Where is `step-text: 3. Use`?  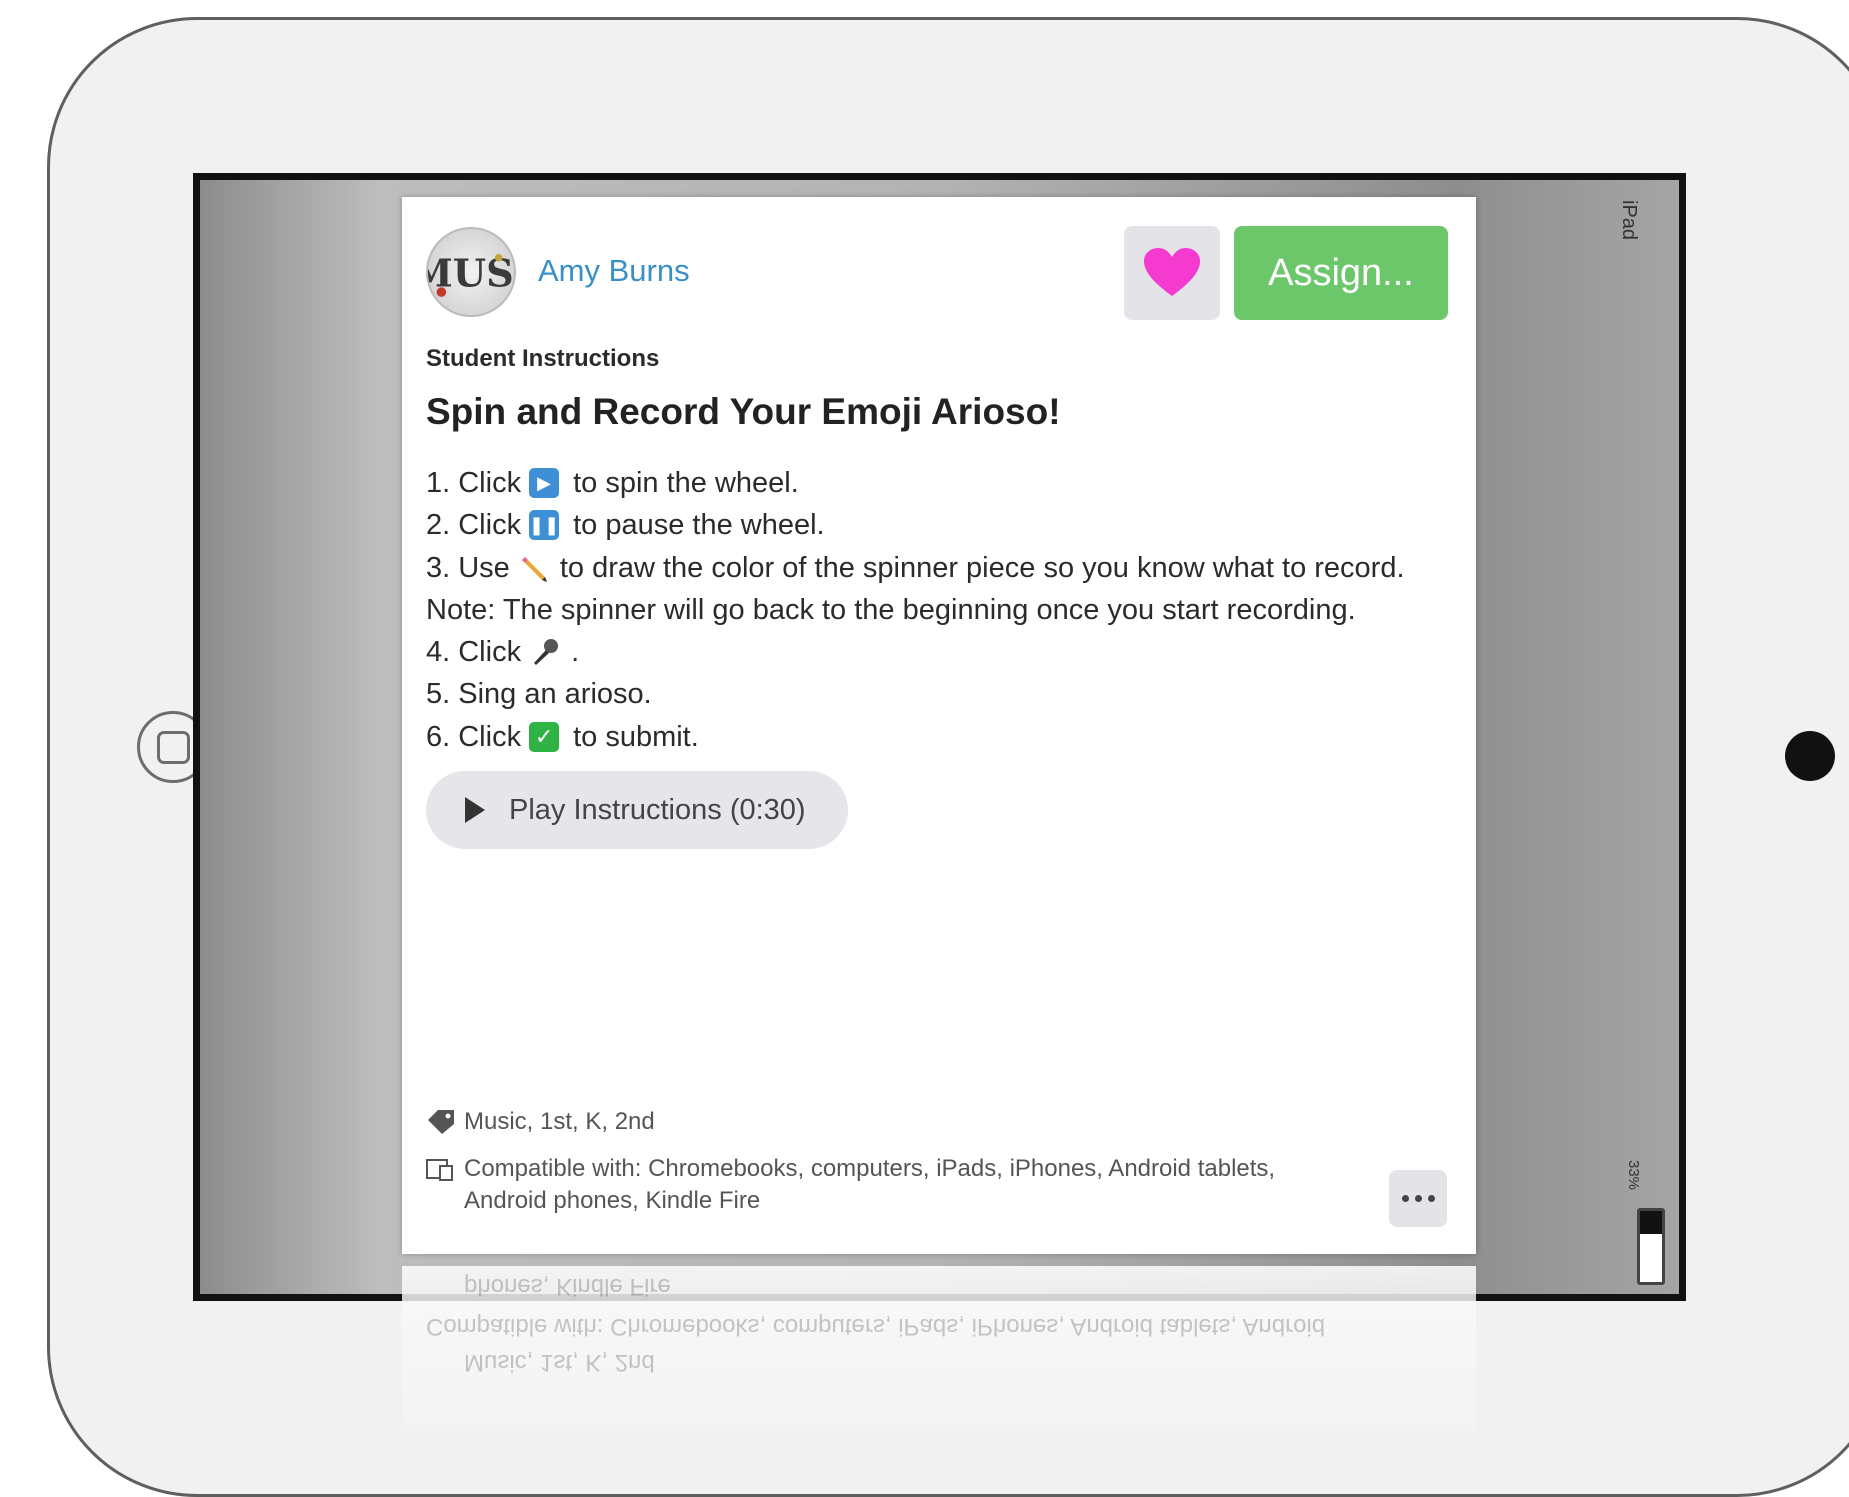
step-text: 3. Use is located at coordinates (468, 567).